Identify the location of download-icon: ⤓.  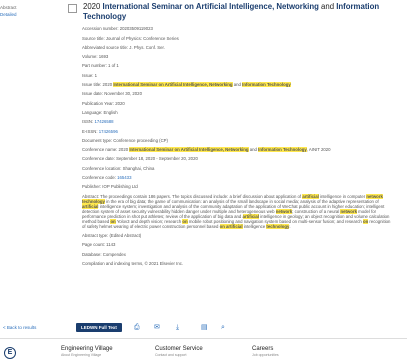
(177, 327).